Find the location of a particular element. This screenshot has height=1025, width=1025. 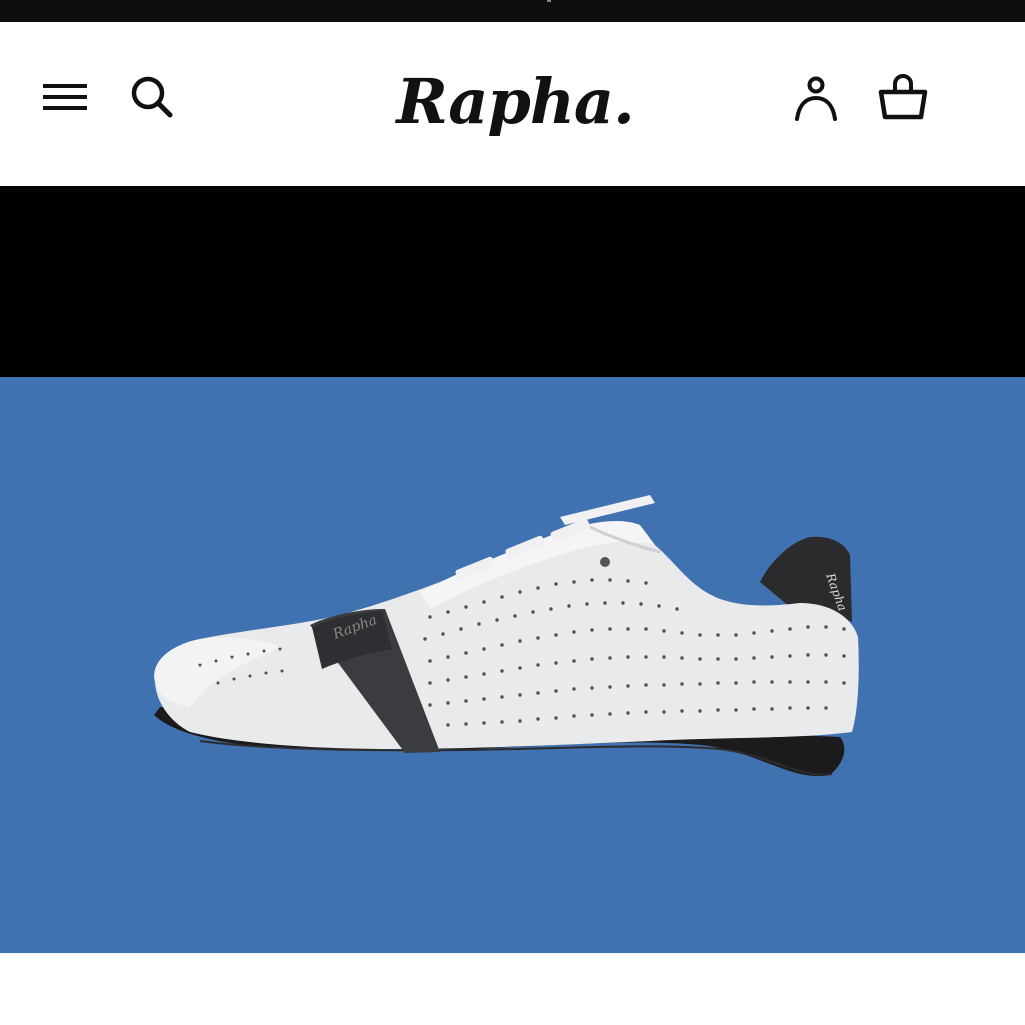

status-bar is located at coordinates (512, 11).